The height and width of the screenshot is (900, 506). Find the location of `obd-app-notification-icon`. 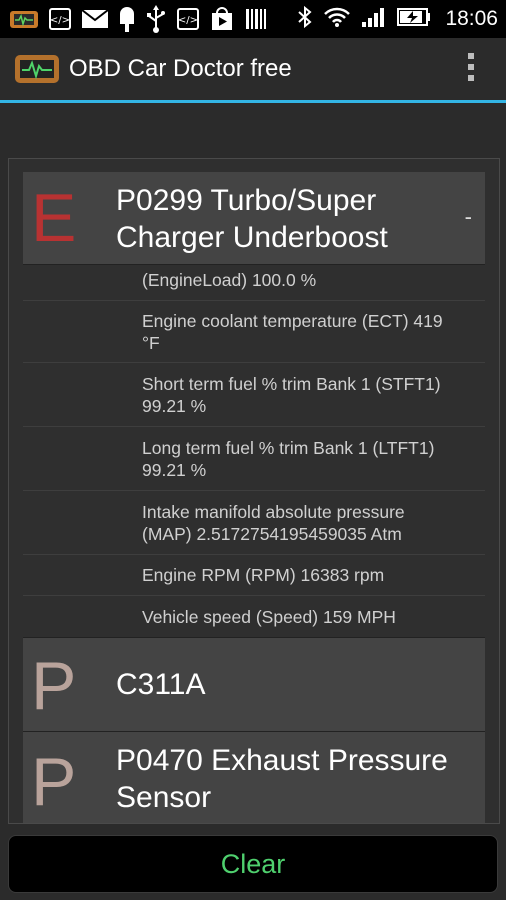

obd-app-notification-icon is located at coordinates (24, 19).